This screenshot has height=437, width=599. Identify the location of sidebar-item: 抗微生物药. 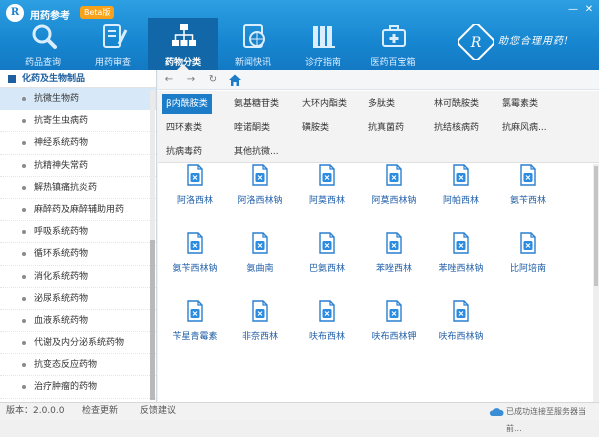
(78, 99).